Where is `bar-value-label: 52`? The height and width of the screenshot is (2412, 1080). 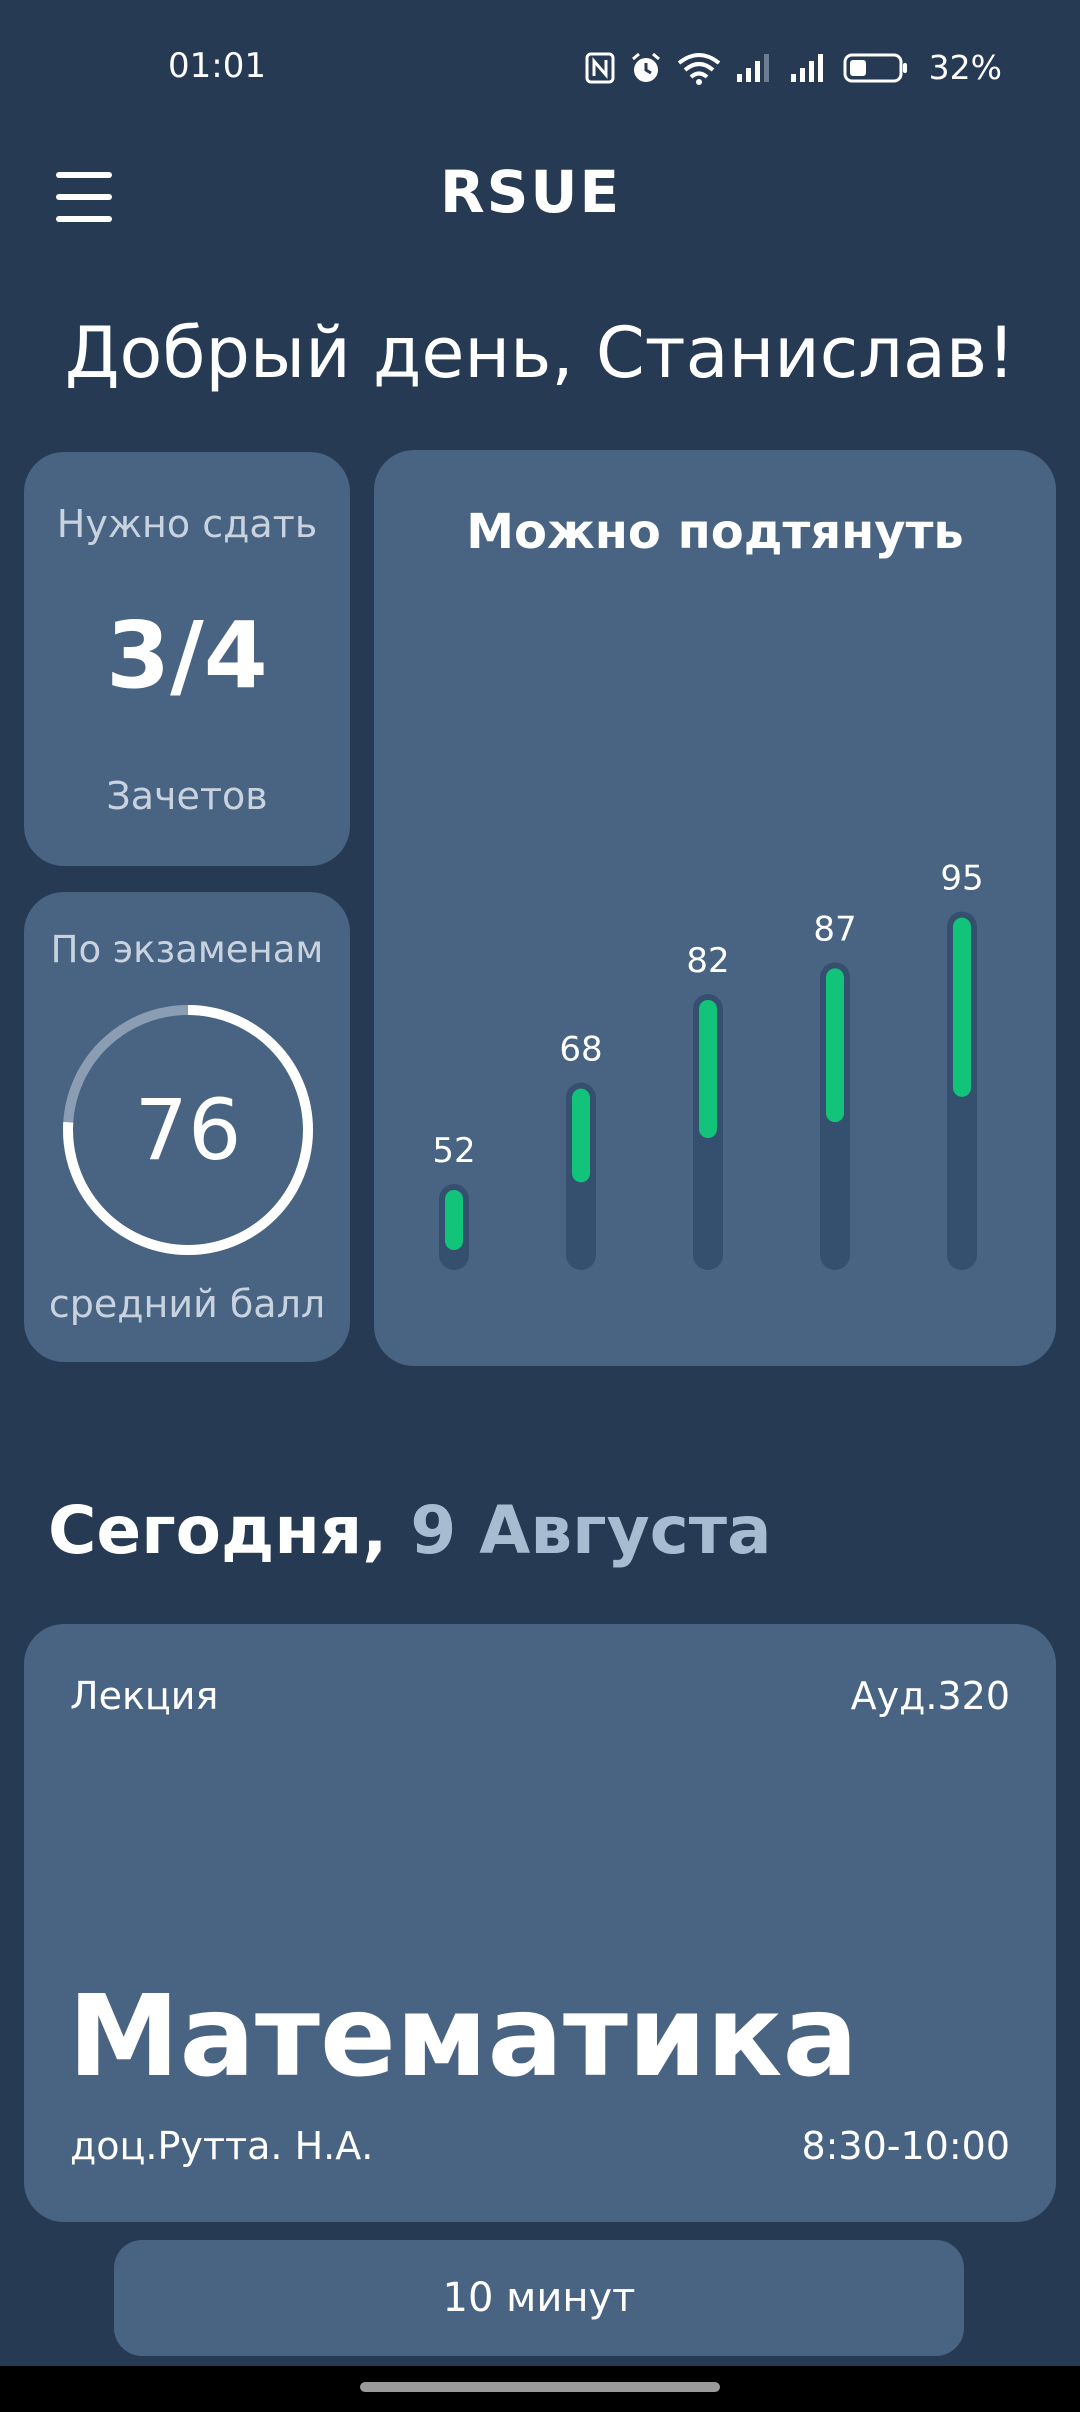
bar-value-label: 52 is located at coordinates (453, 1151).